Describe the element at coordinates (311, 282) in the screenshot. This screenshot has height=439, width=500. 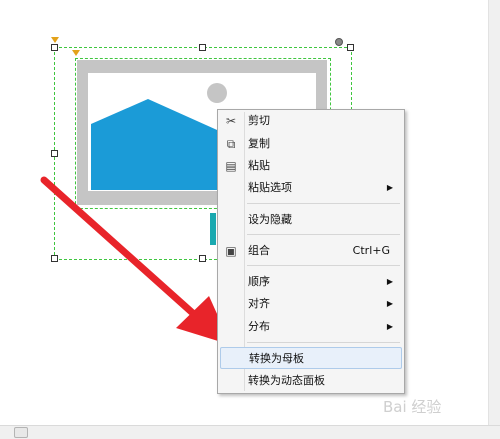
I see `menu-item-order: 顺序 ▶` at that location.